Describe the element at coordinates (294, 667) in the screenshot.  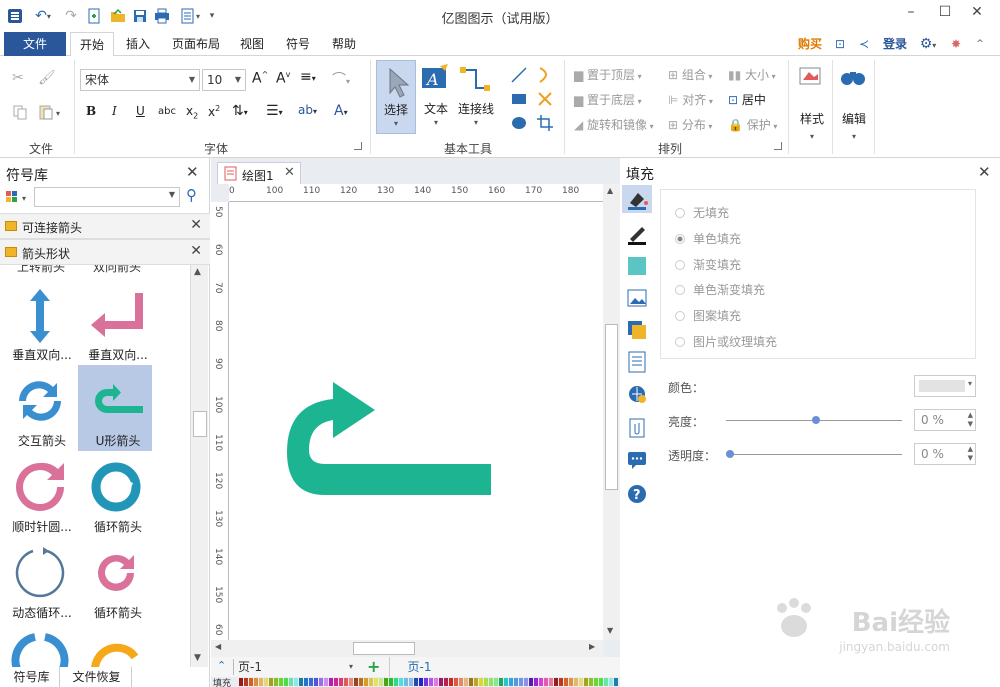
I see `page-select-combo: 页-1 ▾` at that location.